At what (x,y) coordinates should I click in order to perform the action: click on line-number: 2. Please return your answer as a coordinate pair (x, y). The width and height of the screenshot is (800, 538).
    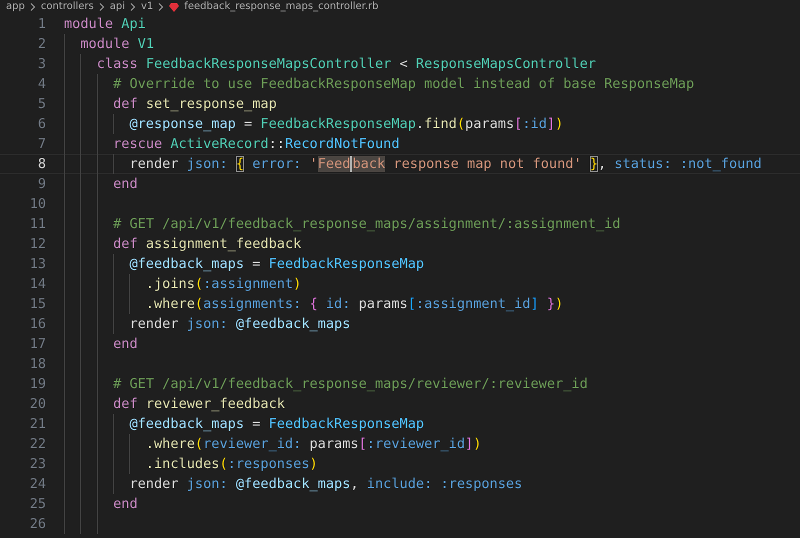
    Looking at the image, I should click on (41, 44).